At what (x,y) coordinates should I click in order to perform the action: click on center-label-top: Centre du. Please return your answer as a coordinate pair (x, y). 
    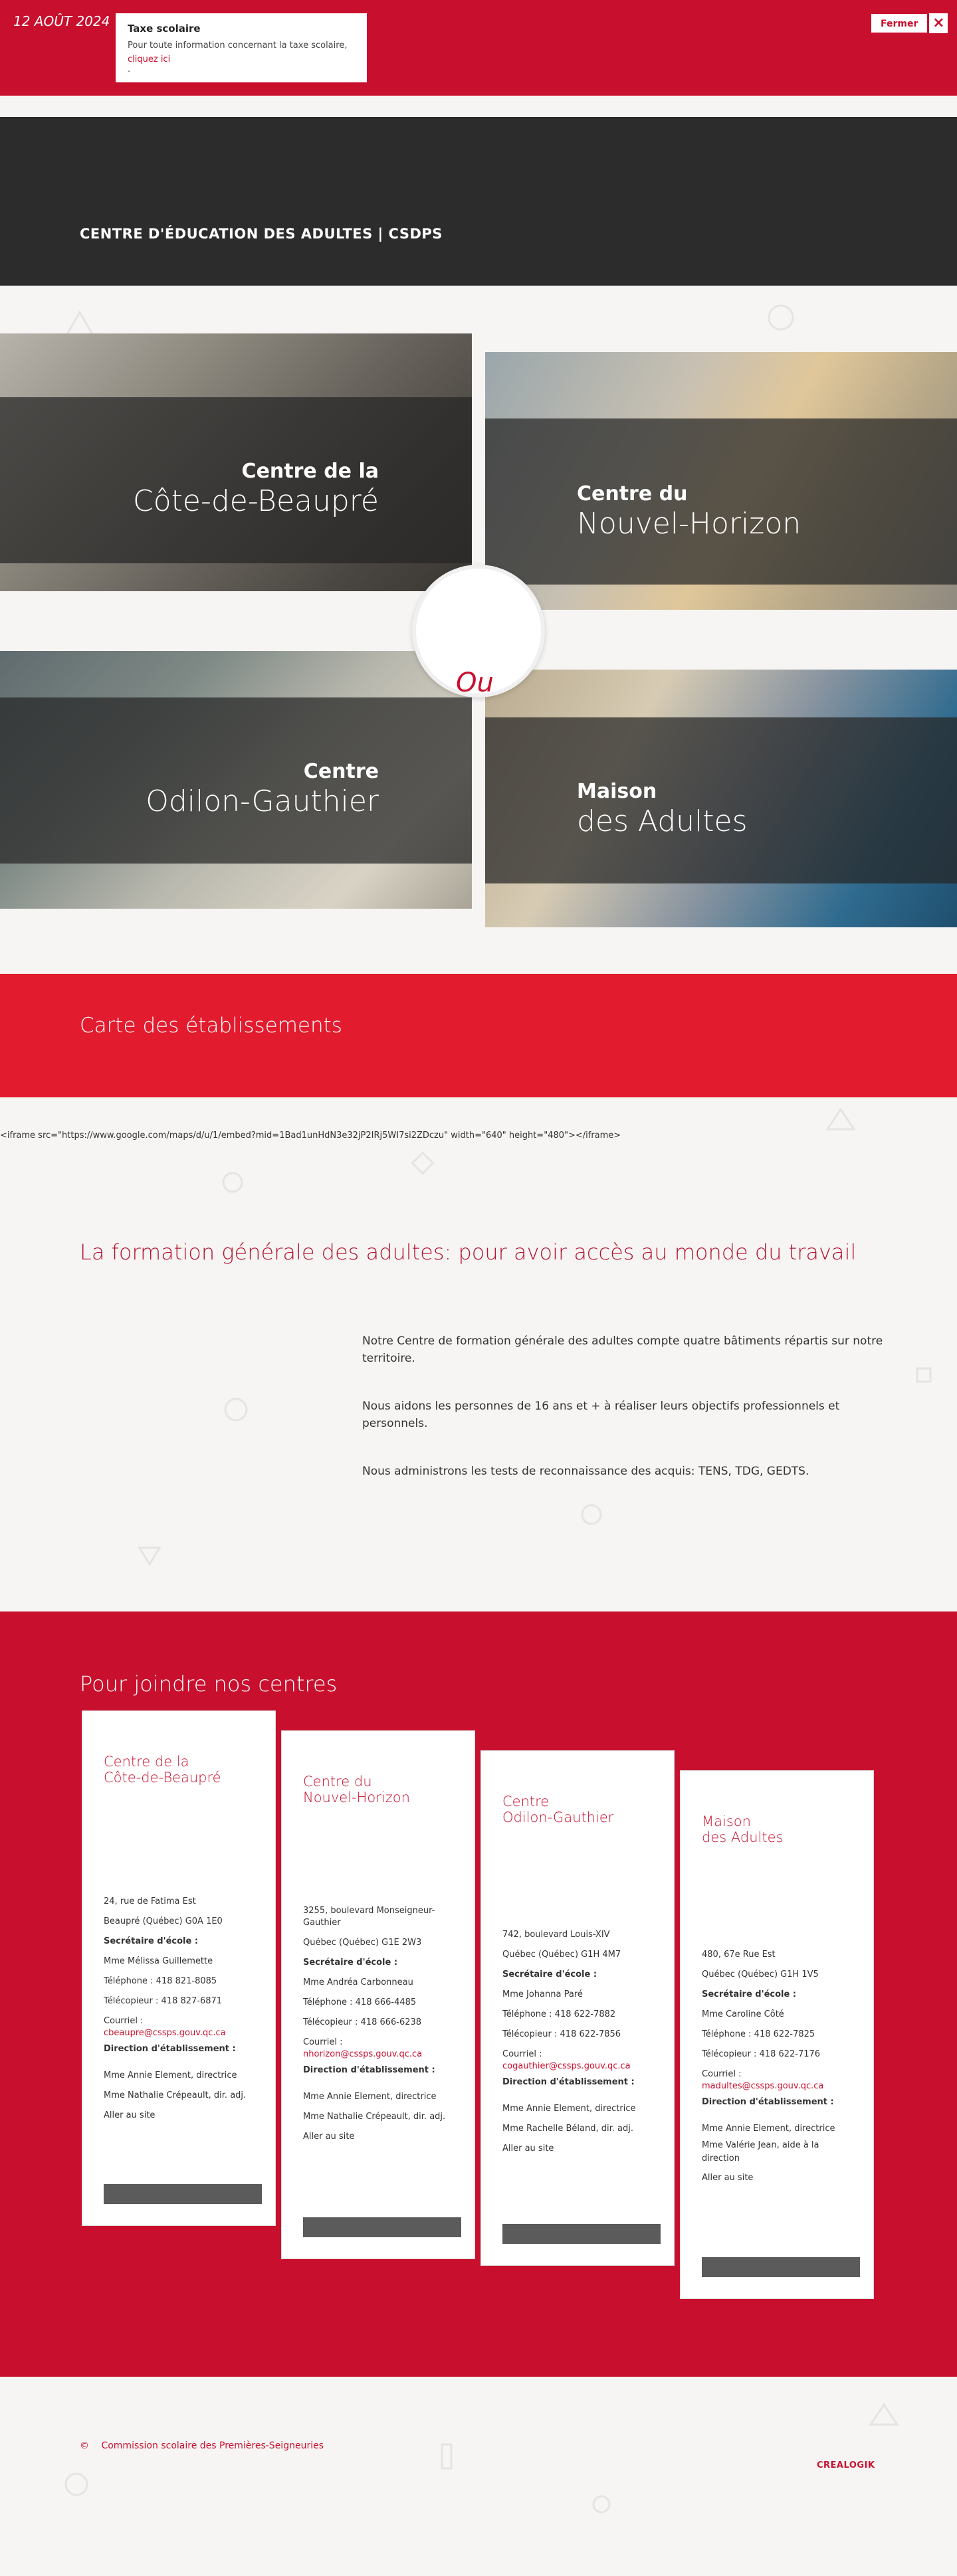
    Looking at the image, I should click on (632, 494).